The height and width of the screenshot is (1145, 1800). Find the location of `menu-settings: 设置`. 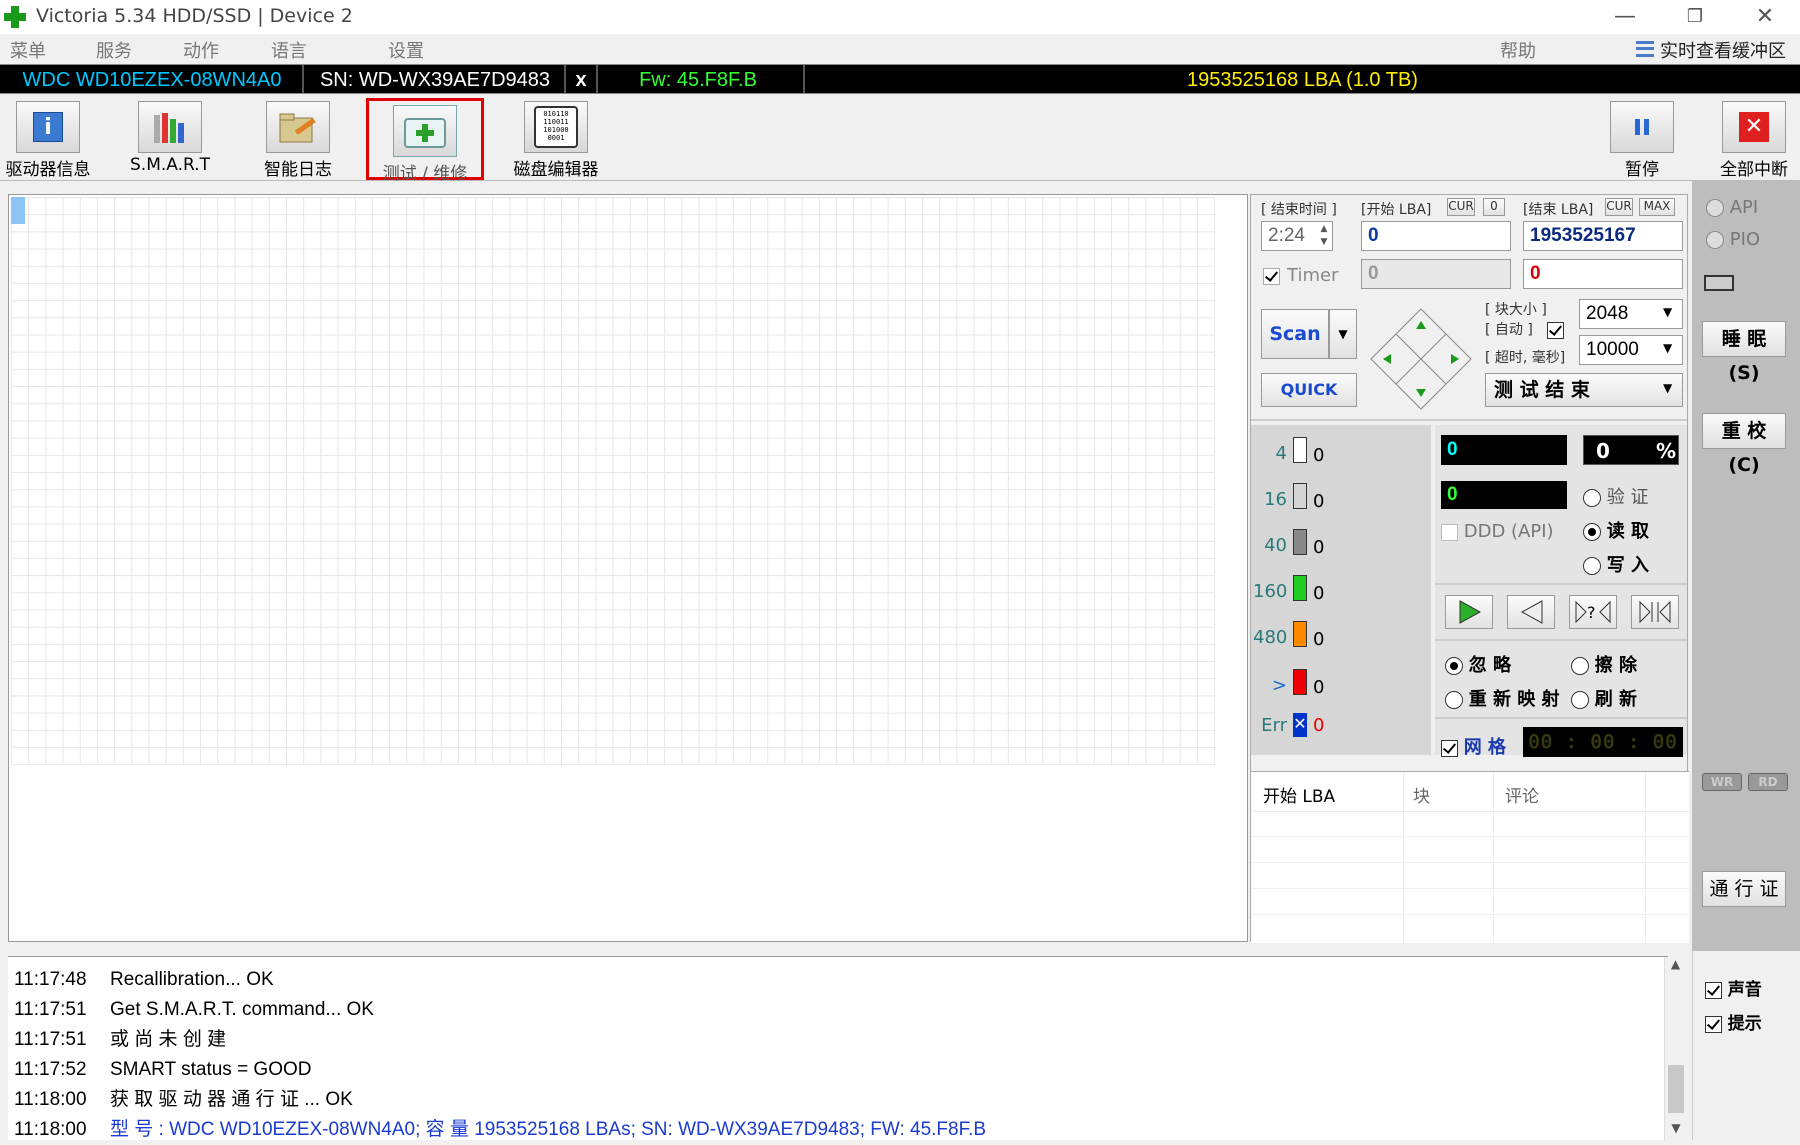

menu-settings: 设置 is located at coordinates (406, 50).